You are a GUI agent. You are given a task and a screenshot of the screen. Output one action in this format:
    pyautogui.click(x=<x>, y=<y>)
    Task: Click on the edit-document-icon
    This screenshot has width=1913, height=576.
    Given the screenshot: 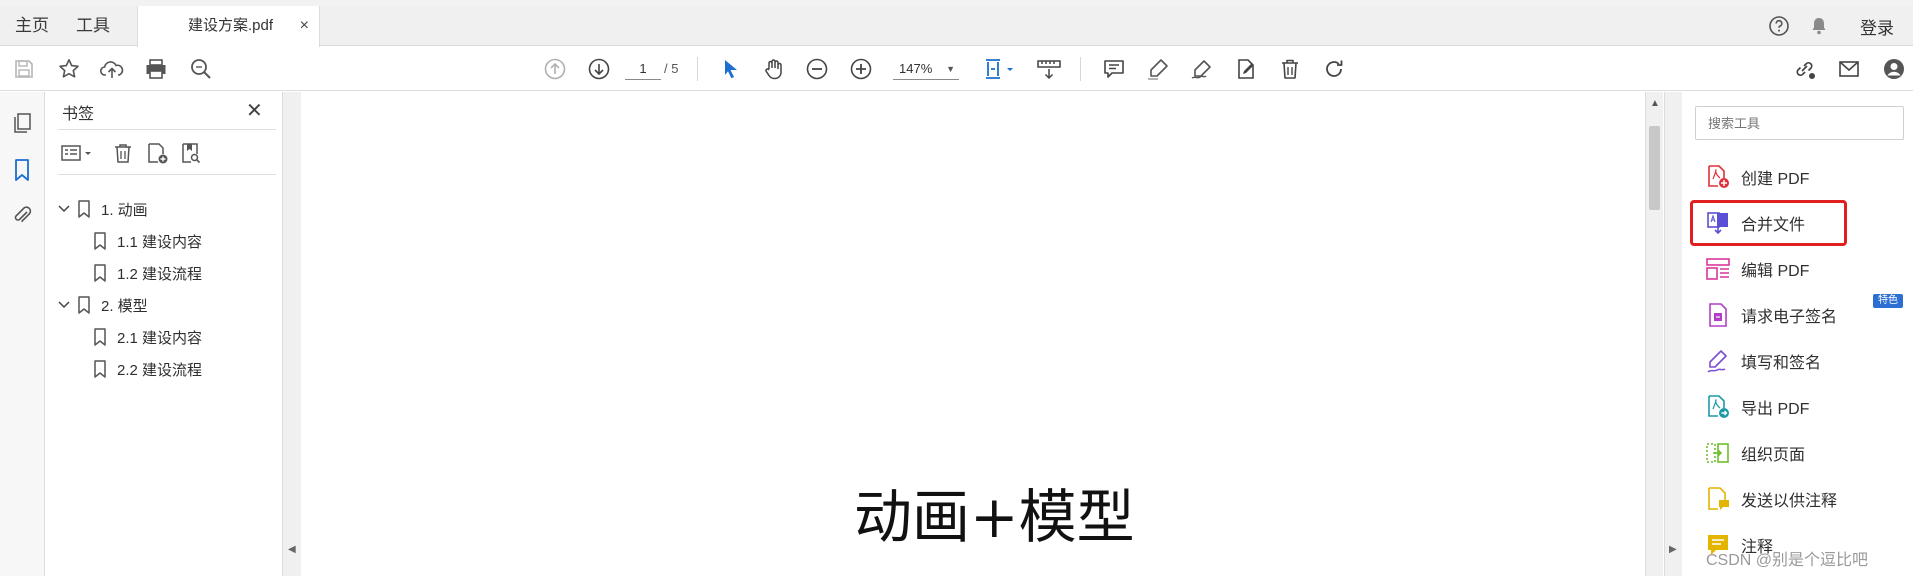 What is the action you would take?
    pyautogui.click(x=1246, y=69)
    